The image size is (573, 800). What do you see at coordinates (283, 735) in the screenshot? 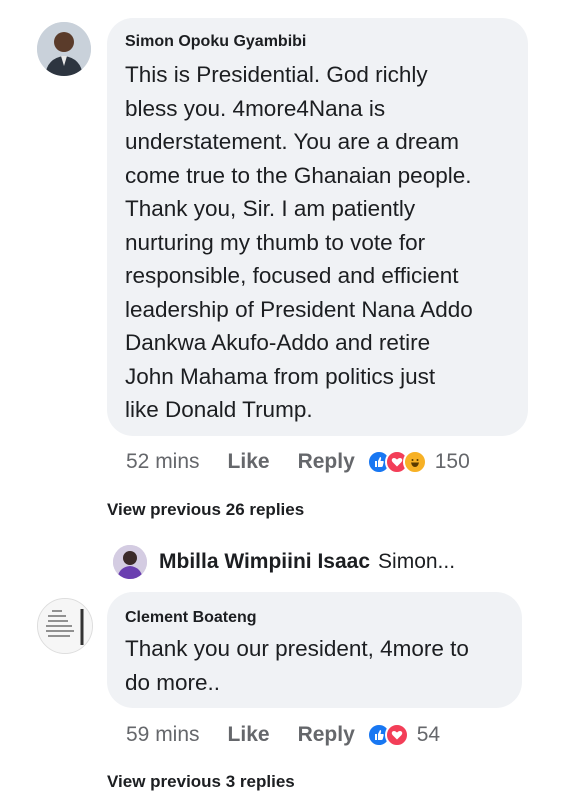
I see `comment-actions: 59 mins Like Reply 54` at bounding box center [283, 735].